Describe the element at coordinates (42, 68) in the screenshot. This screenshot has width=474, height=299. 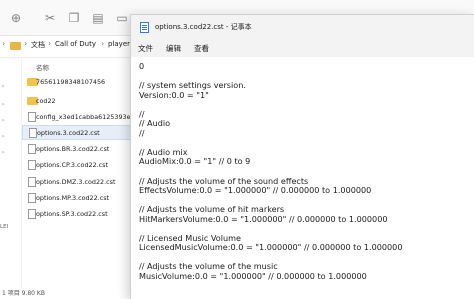
I see `column-header-label: 名称` at that location.